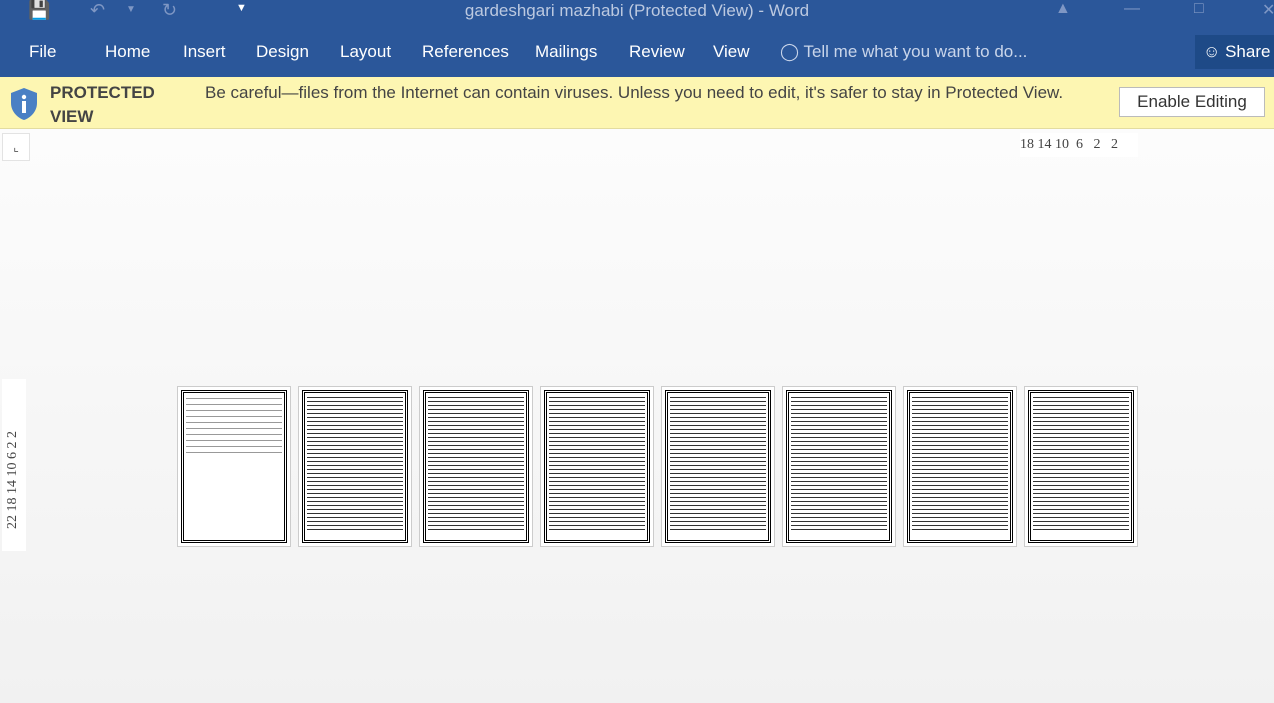 This screenshot has height=703, width=1274. Describe the element at coordinates (790, 51) in the screenshot. I see `lightbulb-icon: ◯` at that location.